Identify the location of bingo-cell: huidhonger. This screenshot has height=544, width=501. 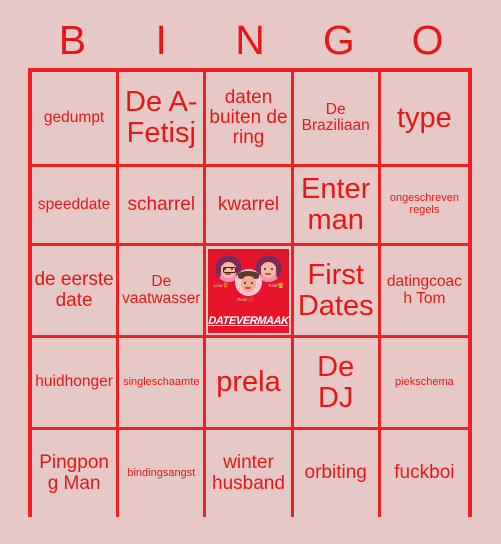
(76, 384).